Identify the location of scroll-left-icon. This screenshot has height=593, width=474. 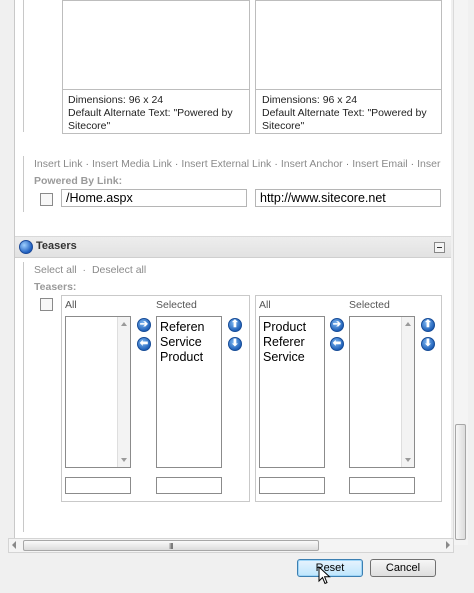
(14, 545).